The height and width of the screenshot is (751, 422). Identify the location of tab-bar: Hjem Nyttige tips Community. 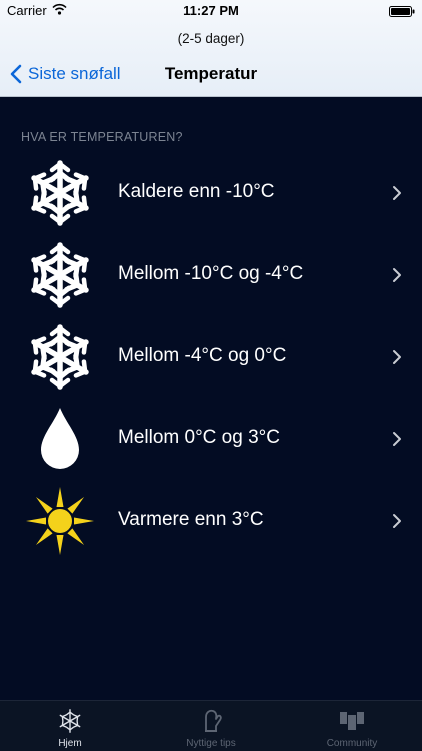
(211, 725).